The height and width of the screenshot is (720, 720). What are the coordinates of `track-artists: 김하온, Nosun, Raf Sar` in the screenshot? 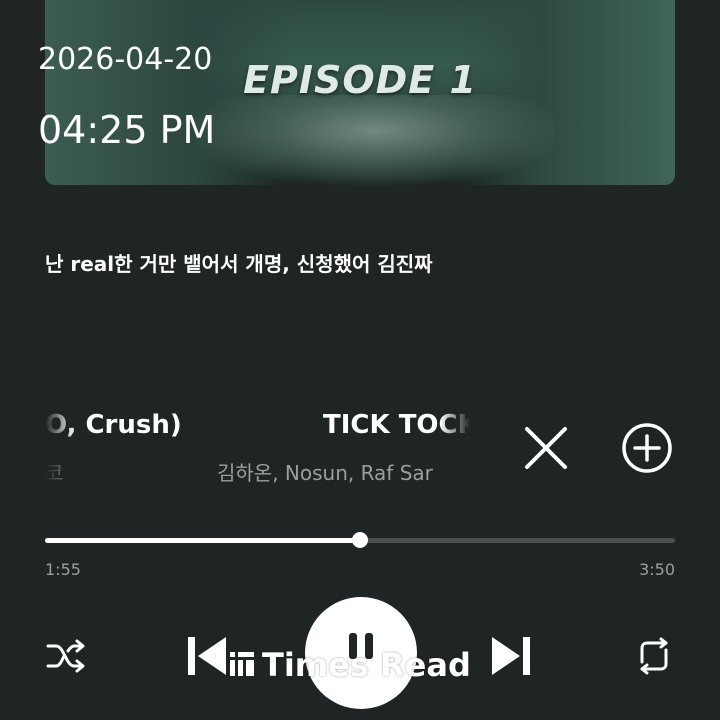 It's located at (325, 473).